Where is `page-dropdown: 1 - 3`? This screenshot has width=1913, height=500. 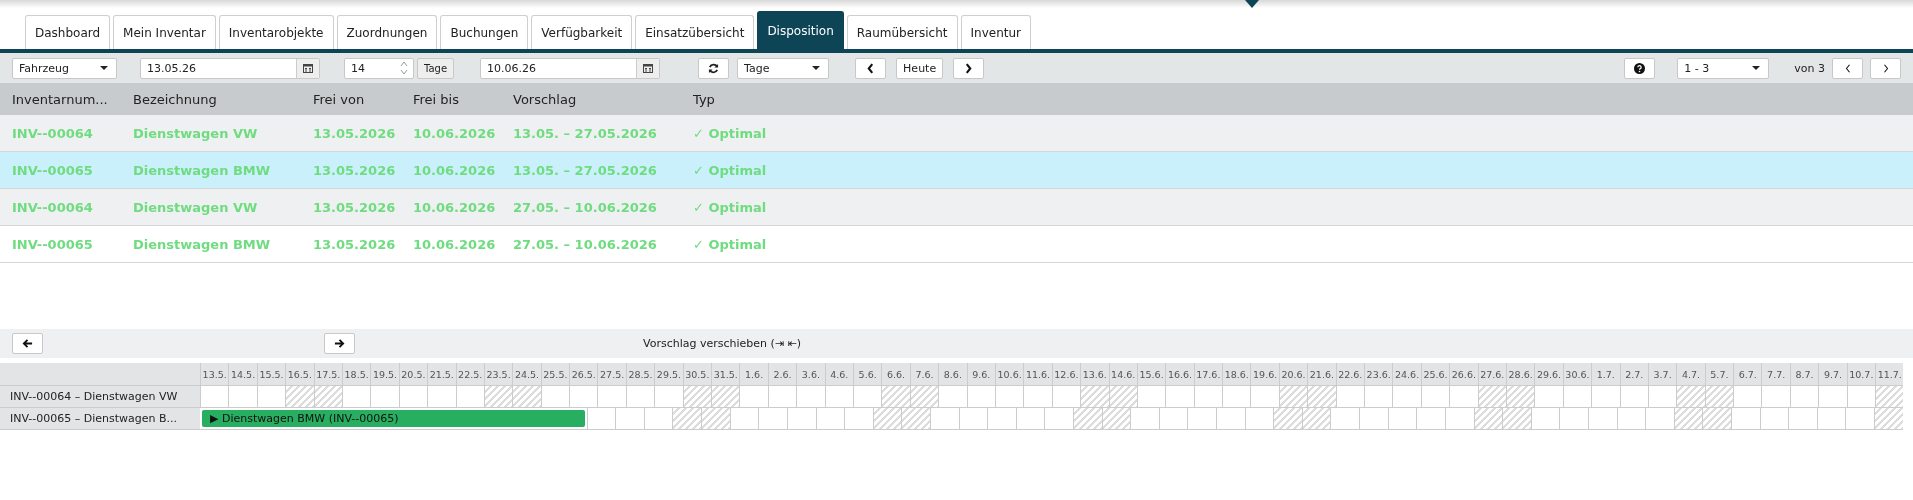 page-dropdown: 1 - 3 is located at coordinates (1723, 68).